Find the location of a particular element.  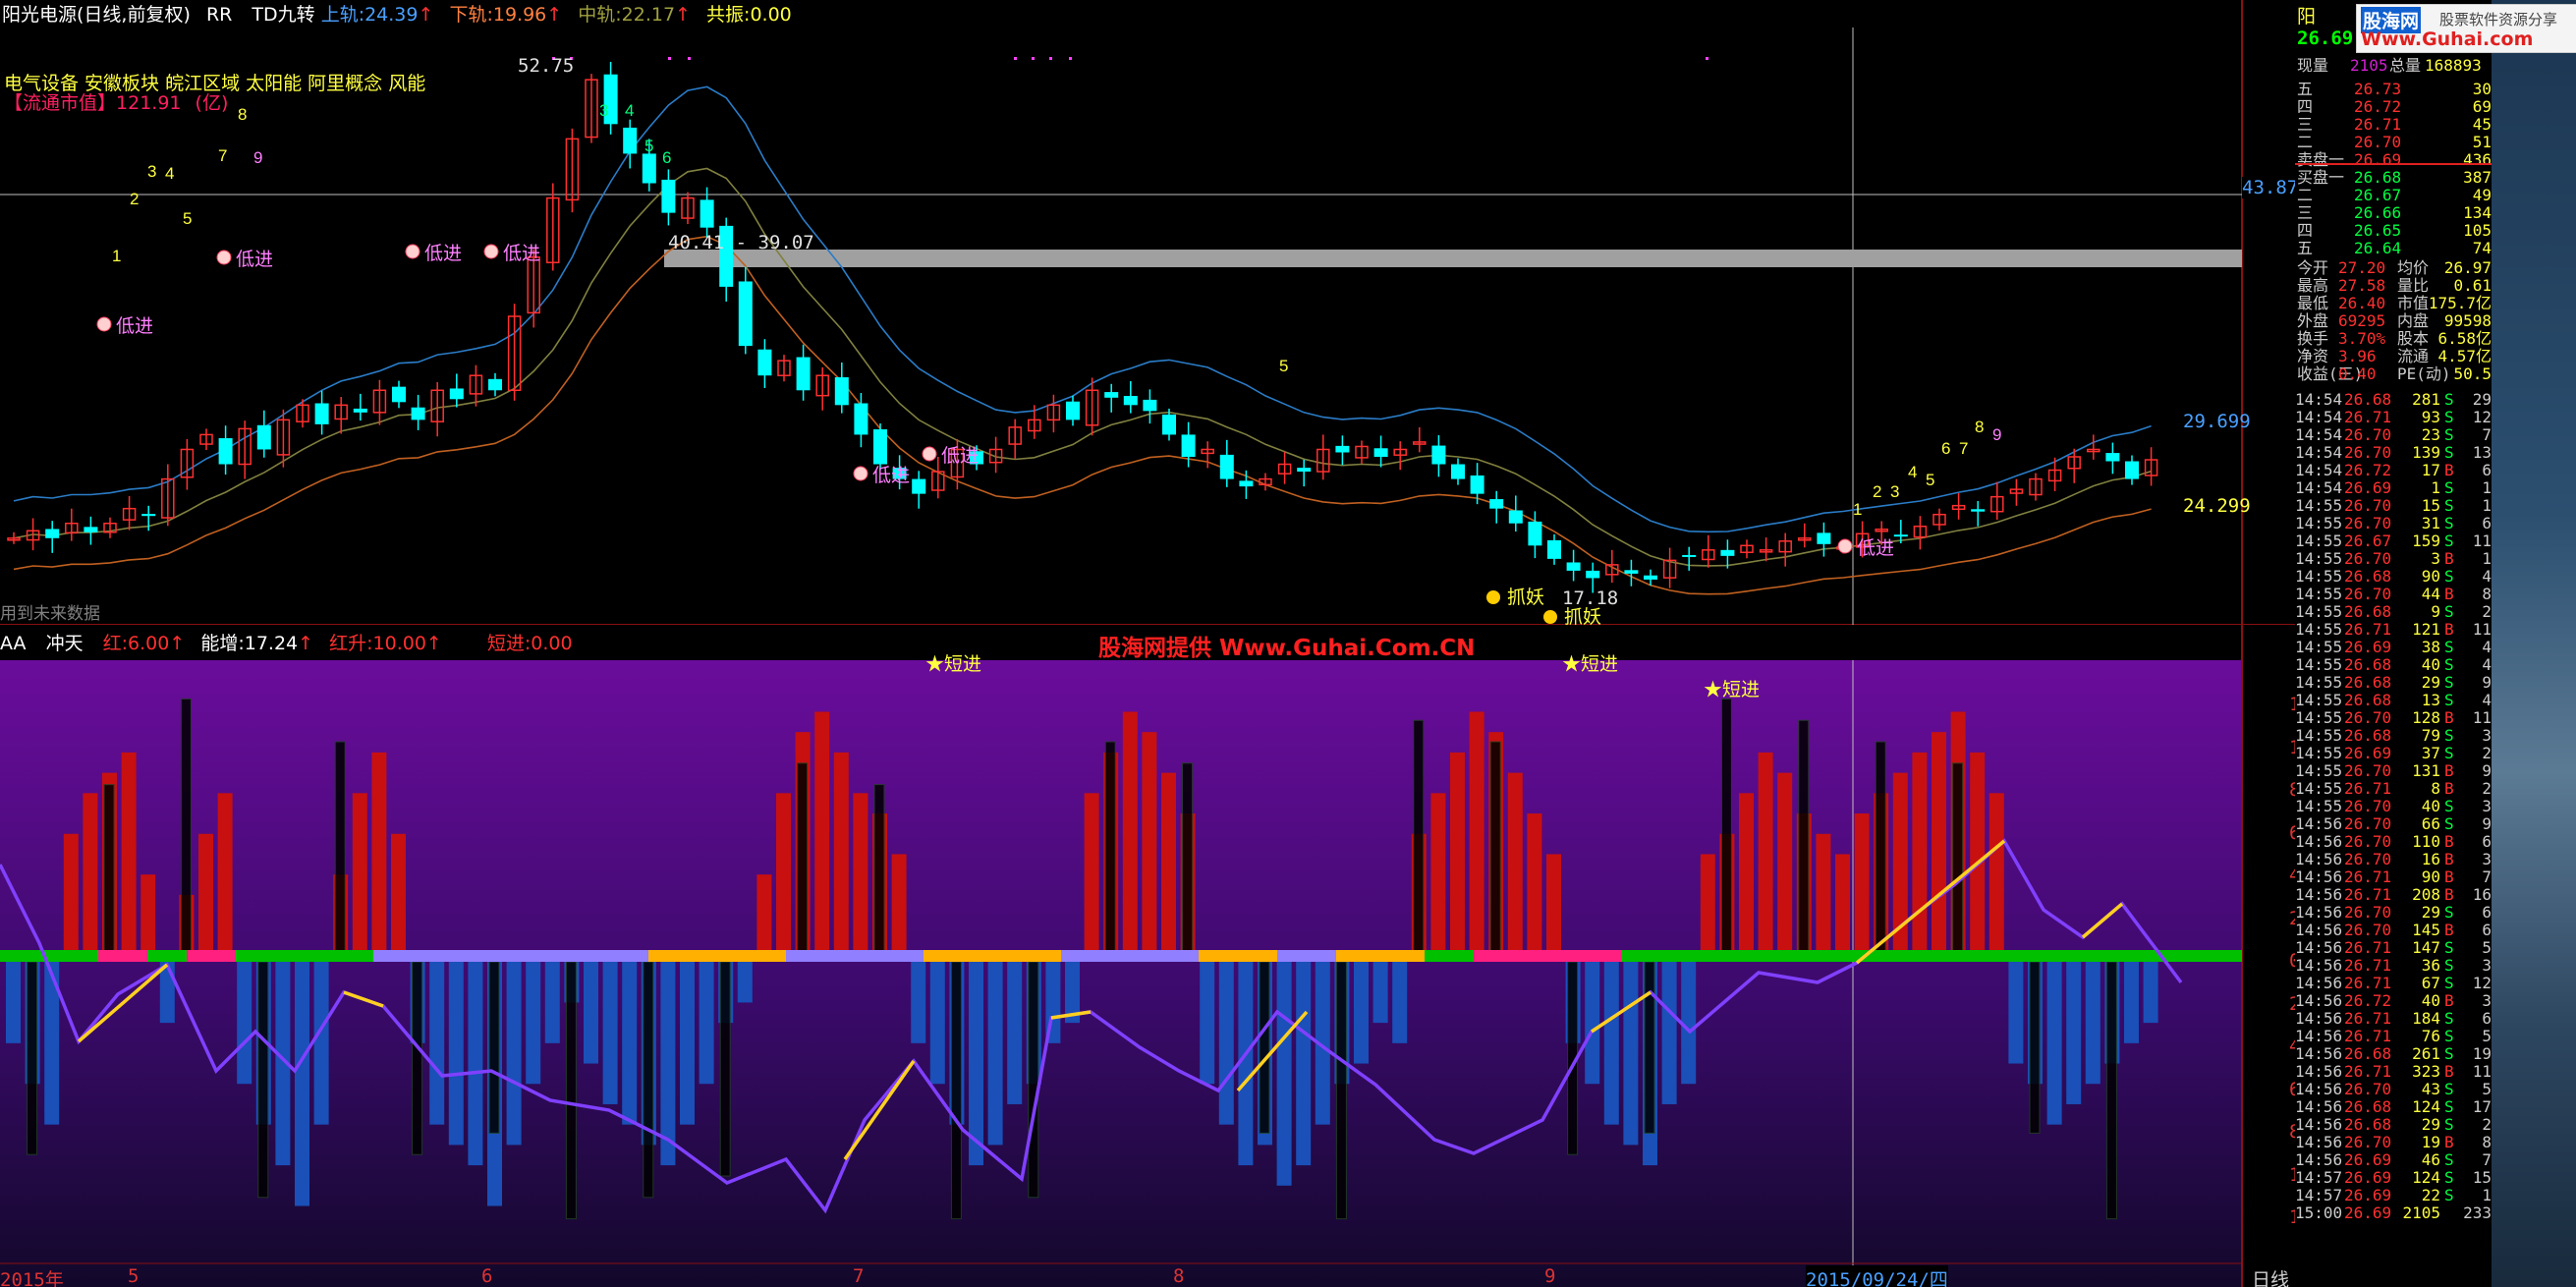

stat-value: 99598 is located at coordinates (2467, 320).